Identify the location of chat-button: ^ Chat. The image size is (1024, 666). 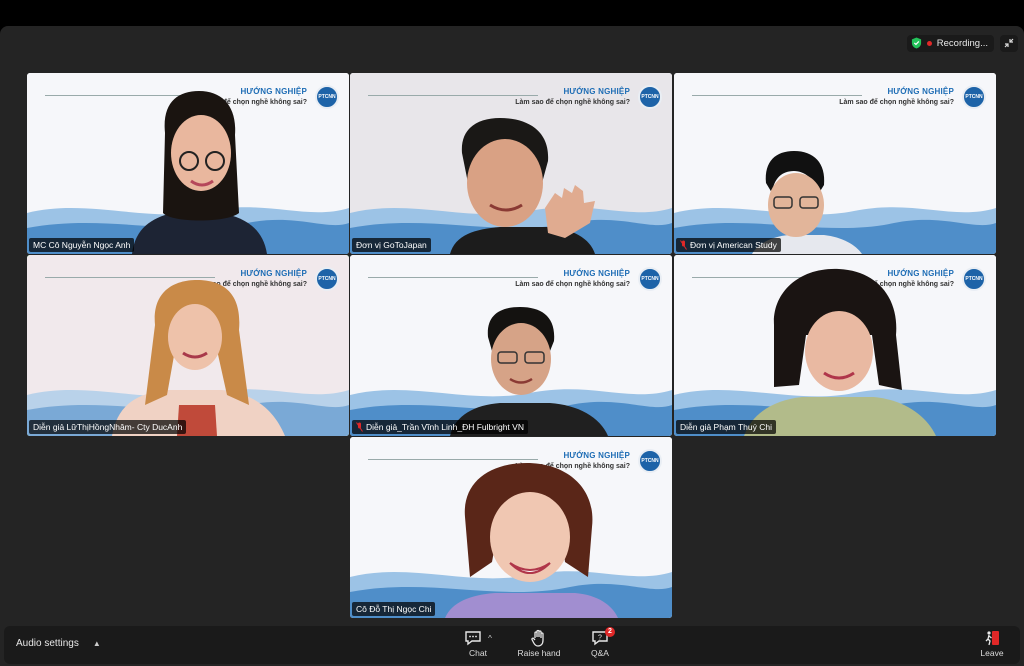
(478, 643).